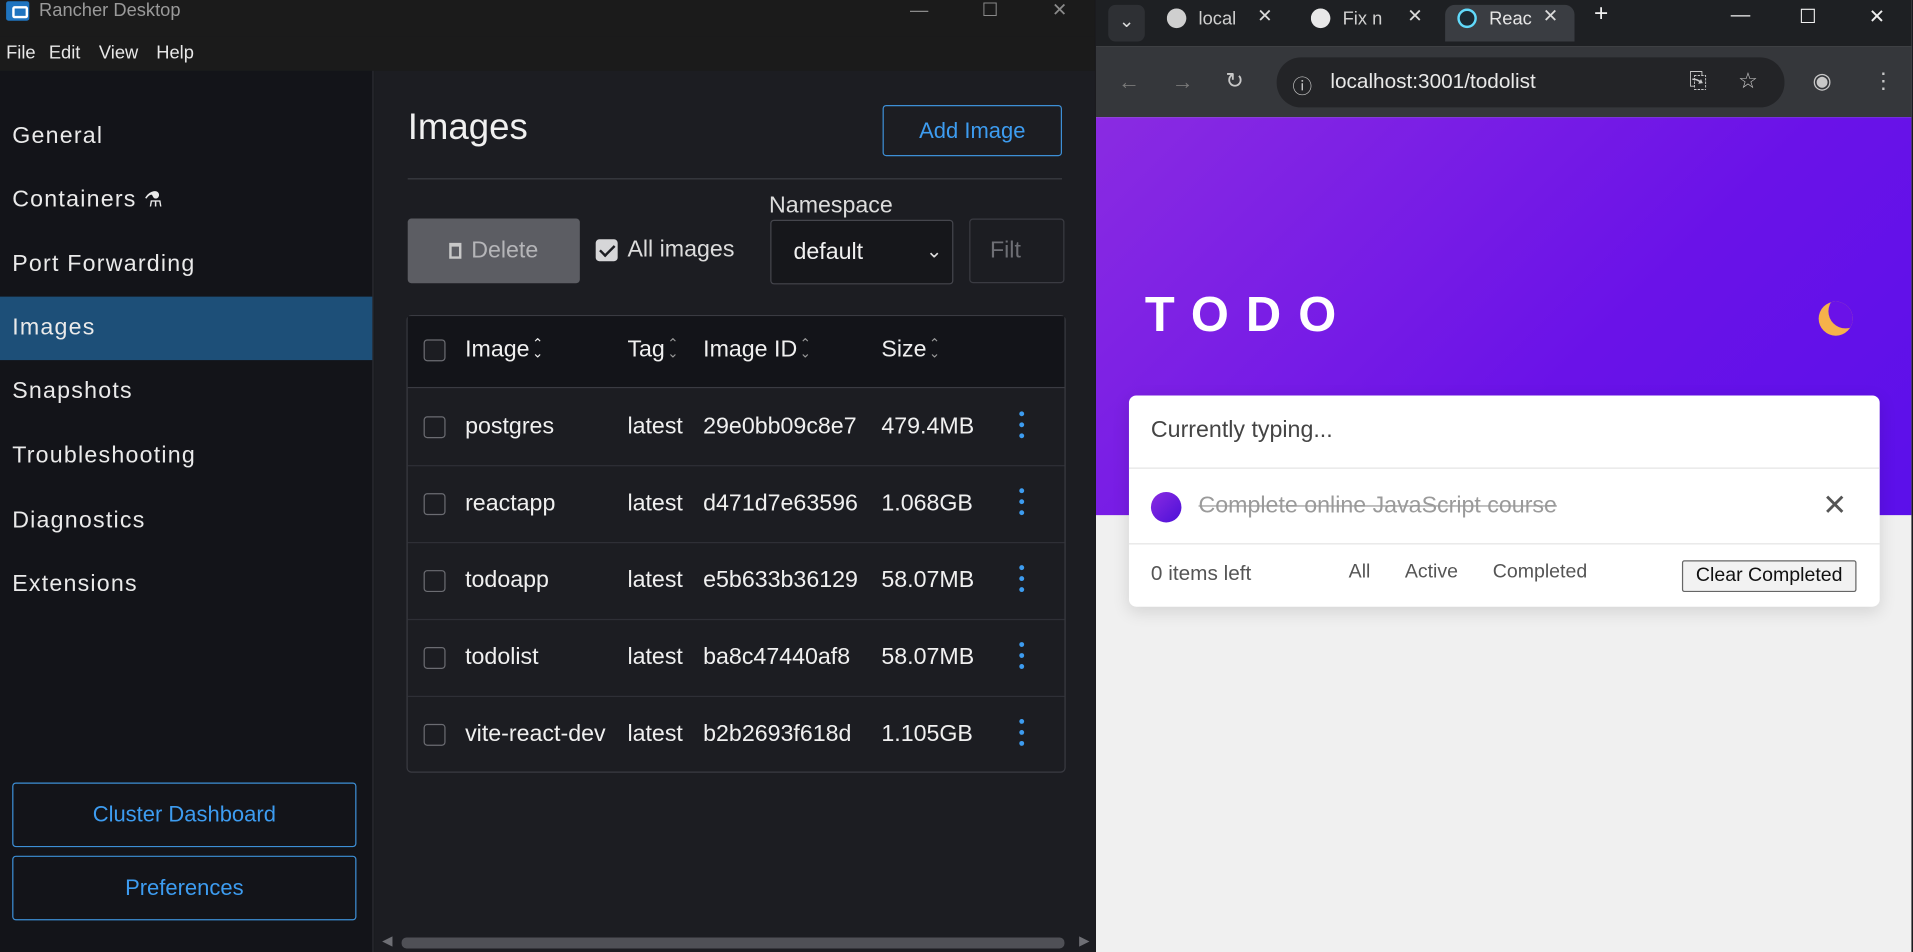  I want to click on all-images-checkbox, so click(606, 250).